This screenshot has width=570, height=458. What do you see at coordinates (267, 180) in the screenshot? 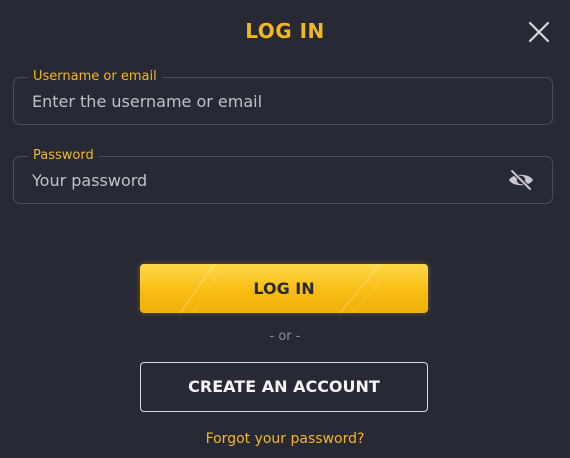
I see `password-input` at bounding box center [267, 180].